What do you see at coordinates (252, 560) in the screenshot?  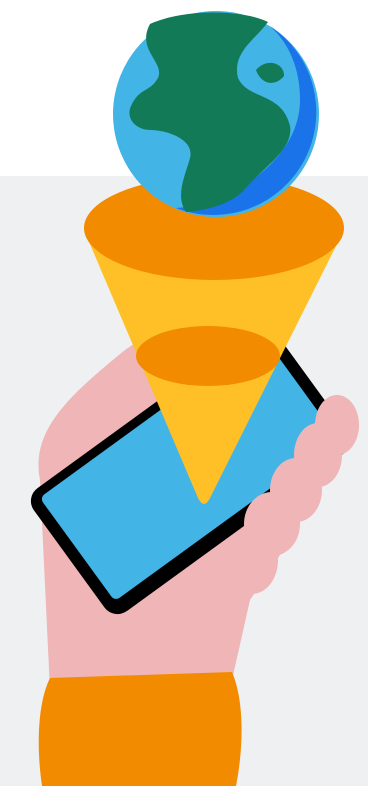 I see `finger` at bounding box center [252, 560].